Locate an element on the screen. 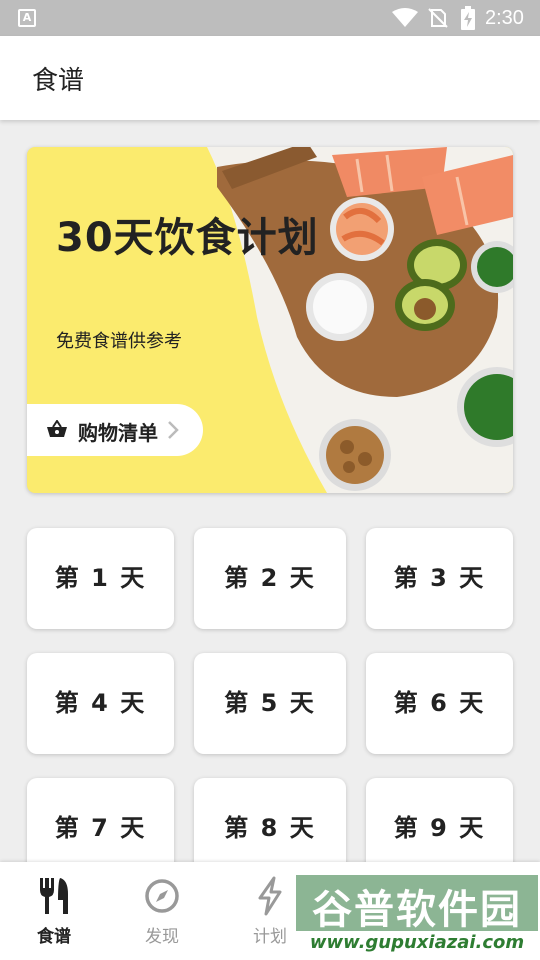 The image size is (540, 960). day-card-5: 第 5 天 is located at coordinates (270, 703).